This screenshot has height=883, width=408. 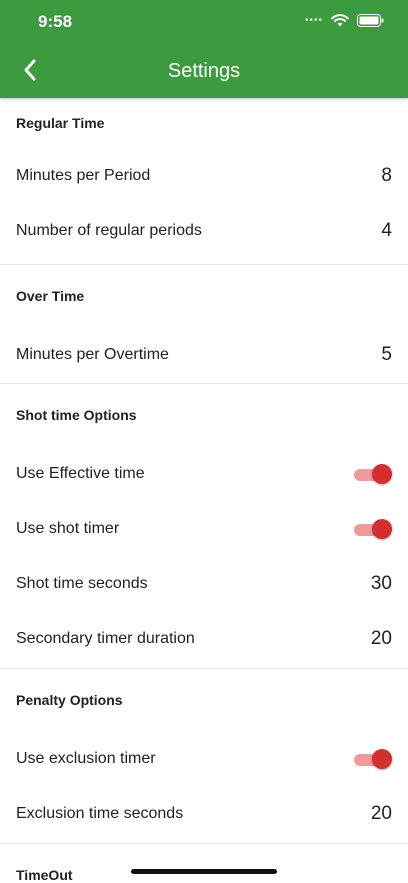 What do you see at coordinates (82, 583) in the screenshot?
I see `setting-label: Shot time seconds` at bounding box center [82, 583].